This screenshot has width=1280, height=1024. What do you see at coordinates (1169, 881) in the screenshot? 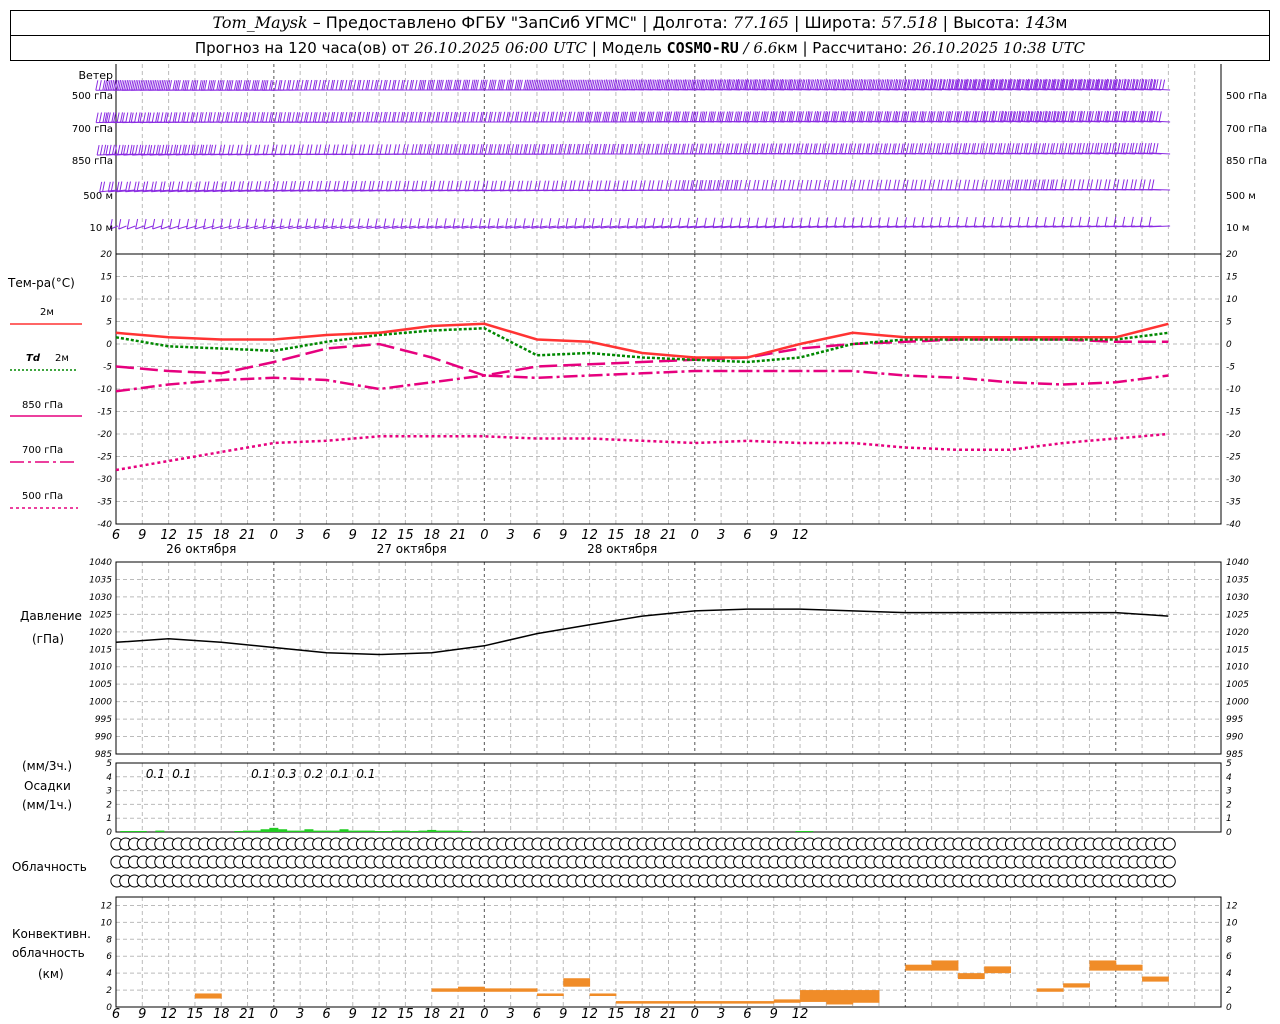
I see `cloud-symbol` at bounding box center [1169, 881].